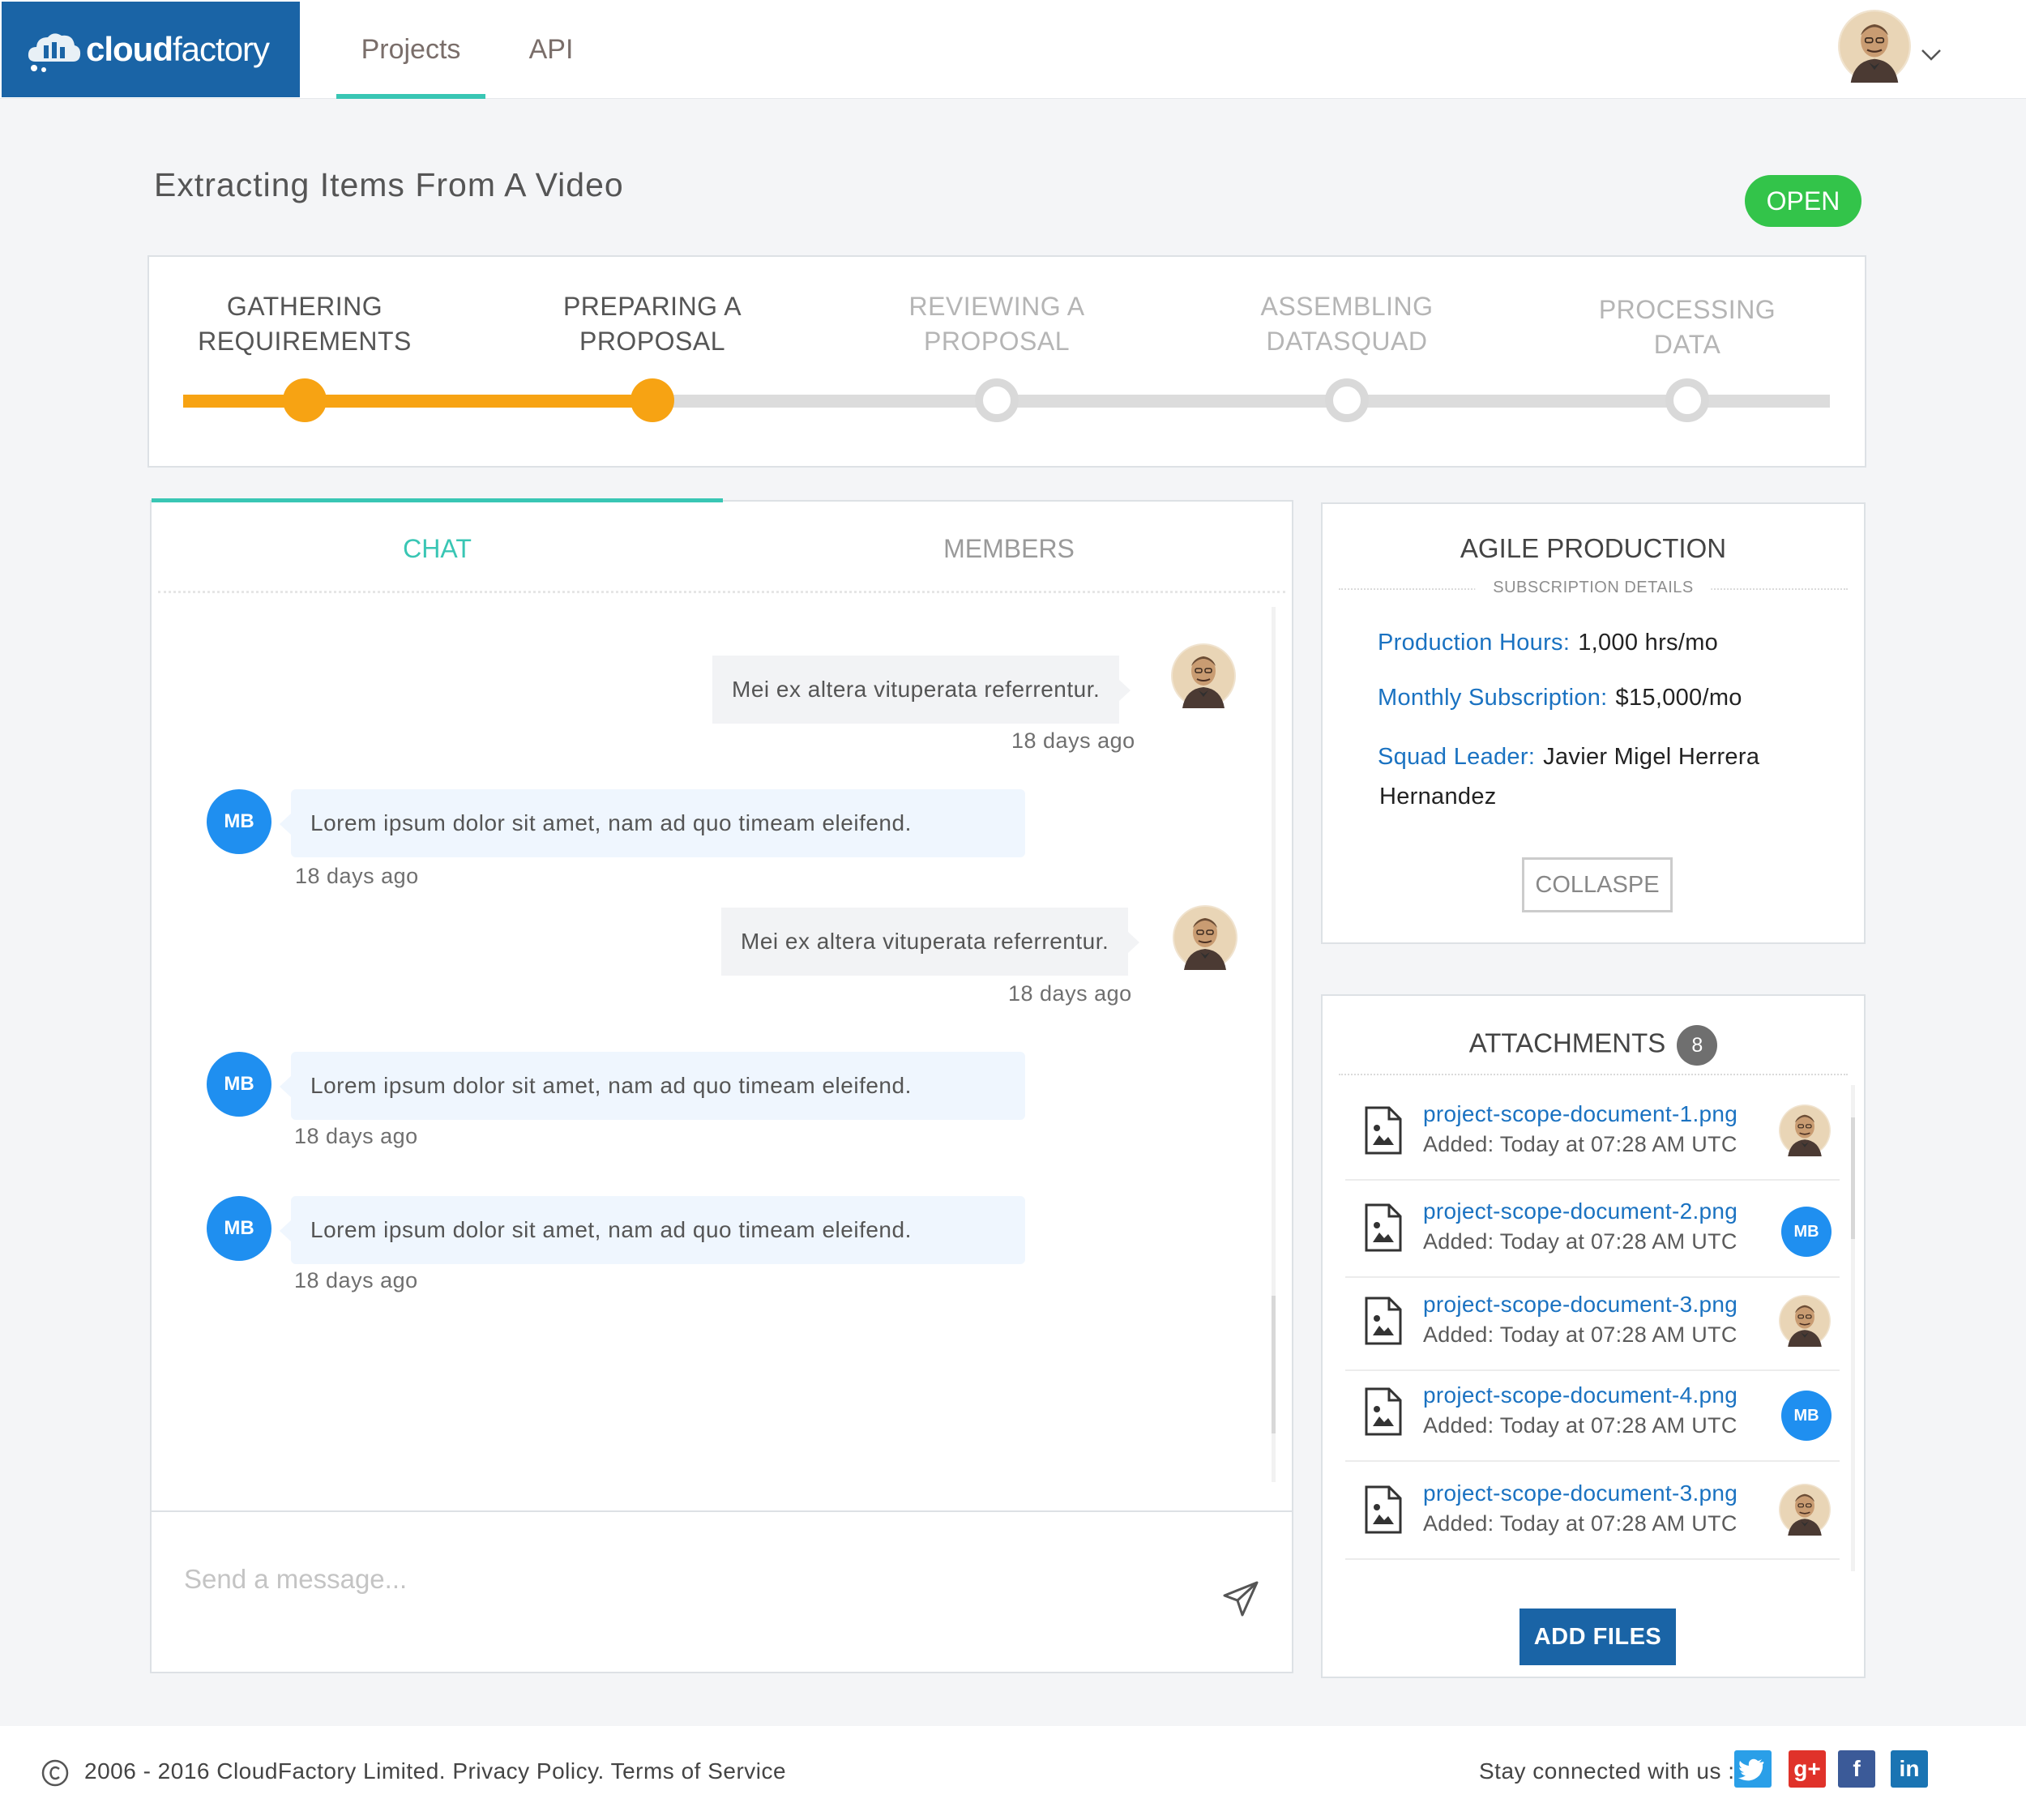 Image resolution: width=2026 pixels, height=1820 pixels. I want to click on attachments-divider, so click(1593, 1075).